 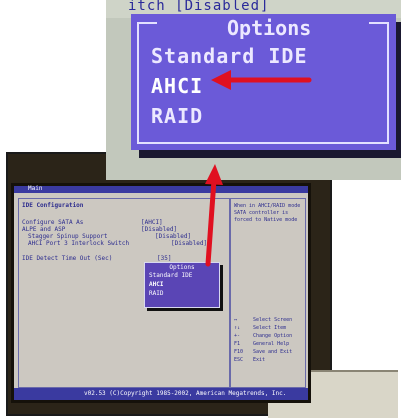 What do you see at coordinates (273, 352) in the screenshot?
I see `key-desc: Save and Exit` at bounding box center [273, 352].